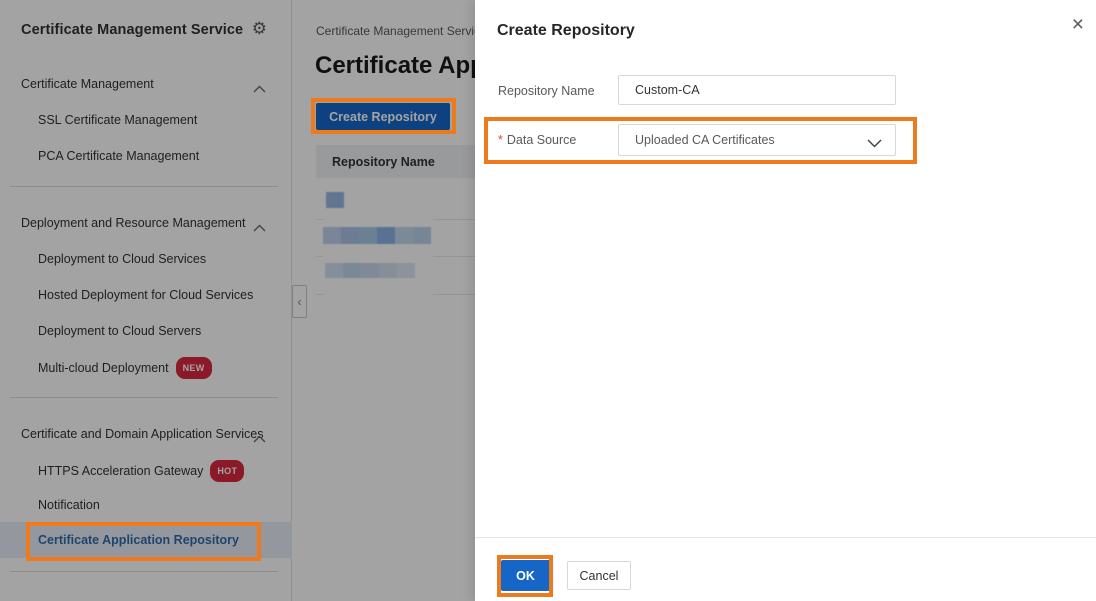 The height and width of the screenshot is (601, 1096). What do you see at coordinates (500, 140) in the screenshot?
I see `required-mark: *` at bounding box center [500, 140].